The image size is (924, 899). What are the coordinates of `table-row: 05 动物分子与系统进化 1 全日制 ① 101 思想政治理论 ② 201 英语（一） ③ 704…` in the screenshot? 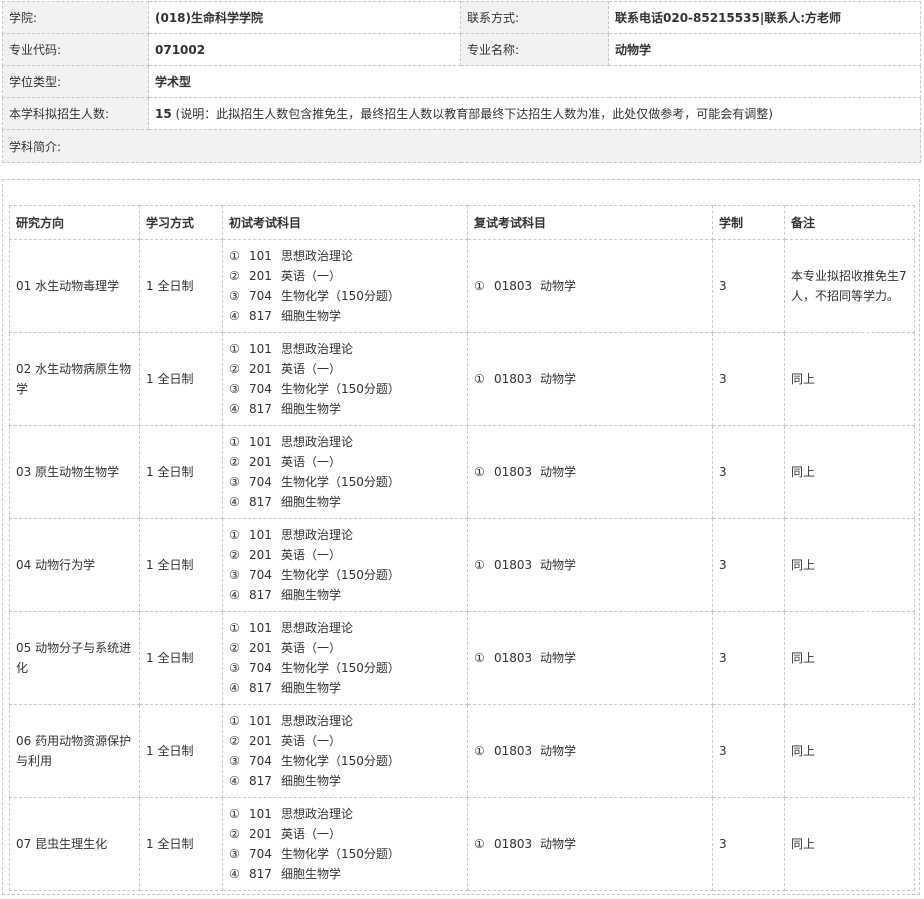 It's located at (462, 658).